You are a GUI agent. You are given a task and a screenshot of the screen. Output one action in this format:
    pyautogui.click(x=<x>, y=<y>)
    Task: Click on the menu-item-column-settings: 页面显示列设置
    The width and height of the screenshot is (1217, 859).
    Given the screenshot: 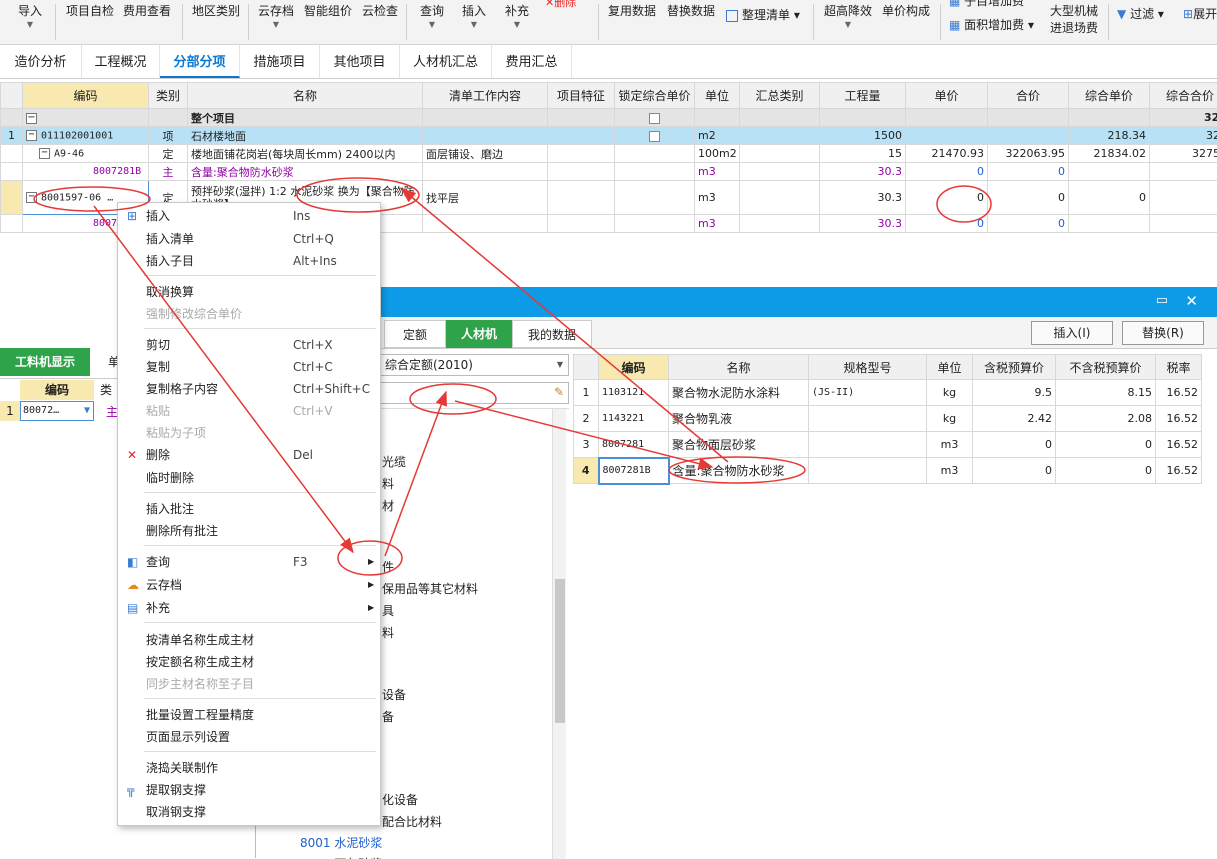 What is the action you would take?
    pyautogui.click(x=249, y=737)
    